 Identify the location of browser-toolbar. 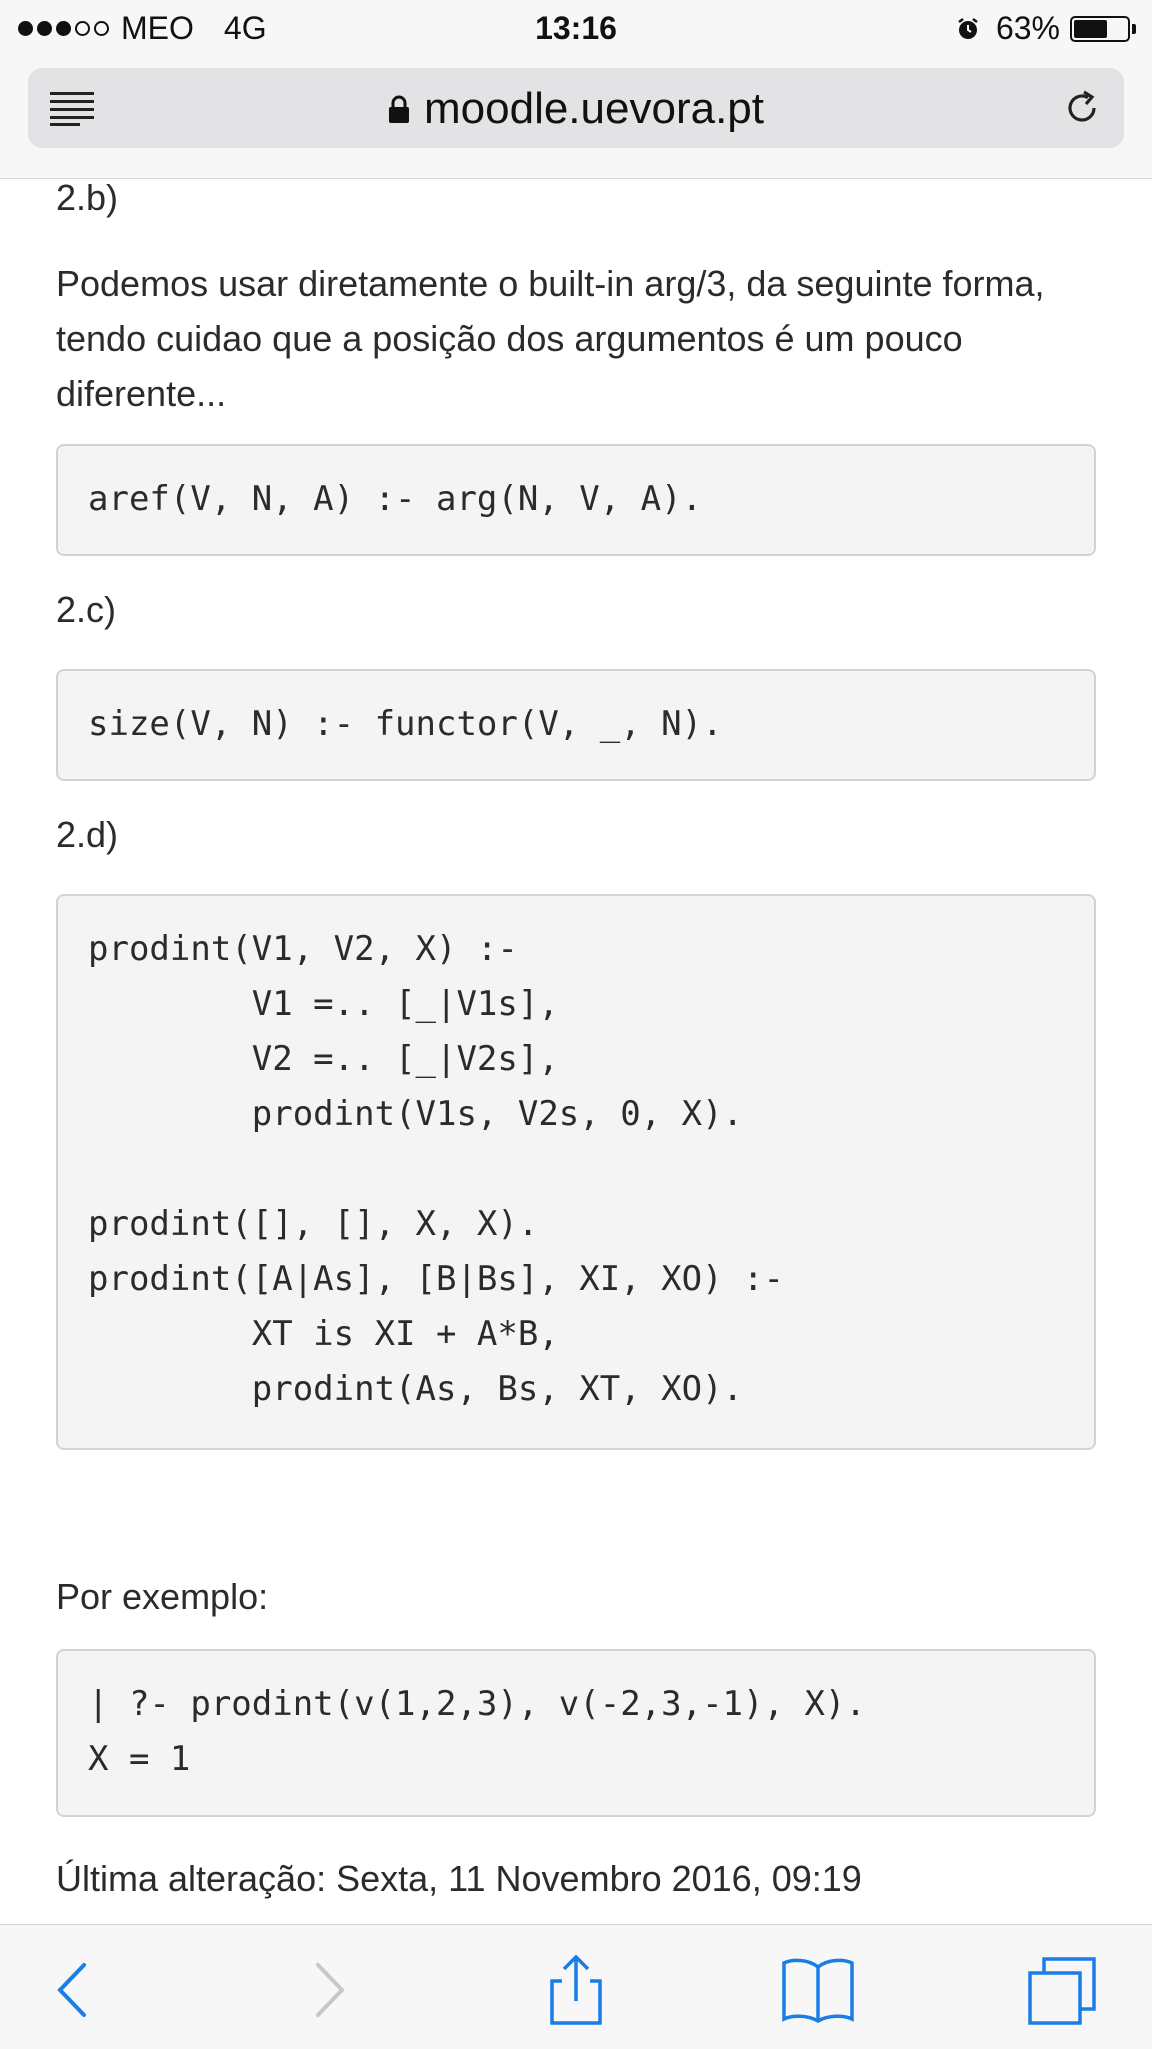
(576, 1986).